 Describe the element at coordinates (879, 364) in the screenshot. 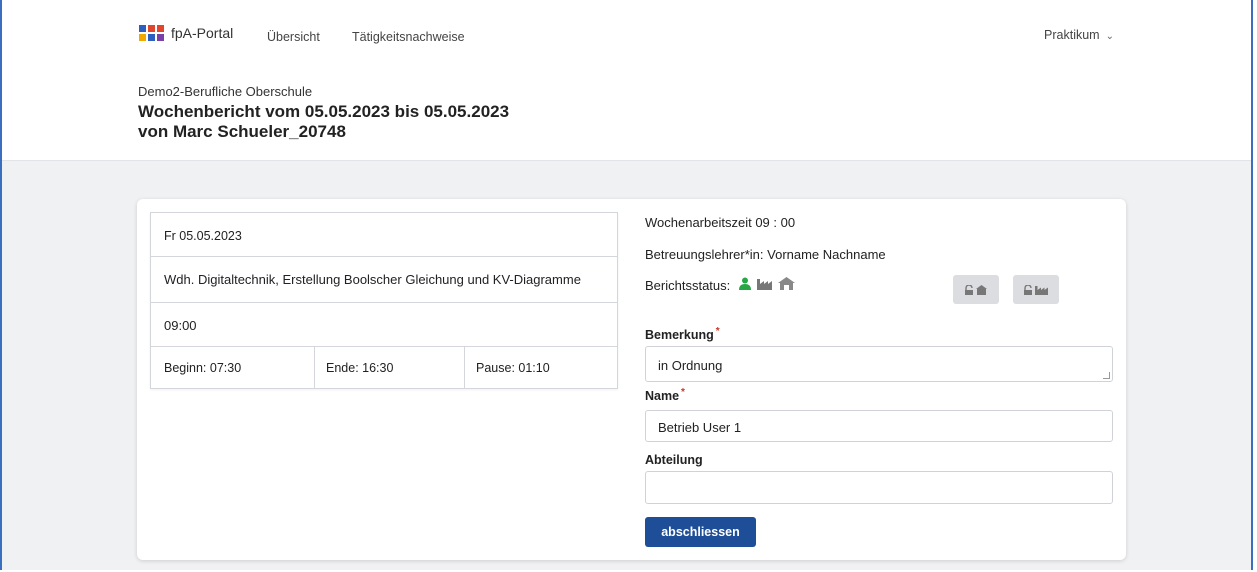

I see `remark-textarea: in Ordnung` at that location.